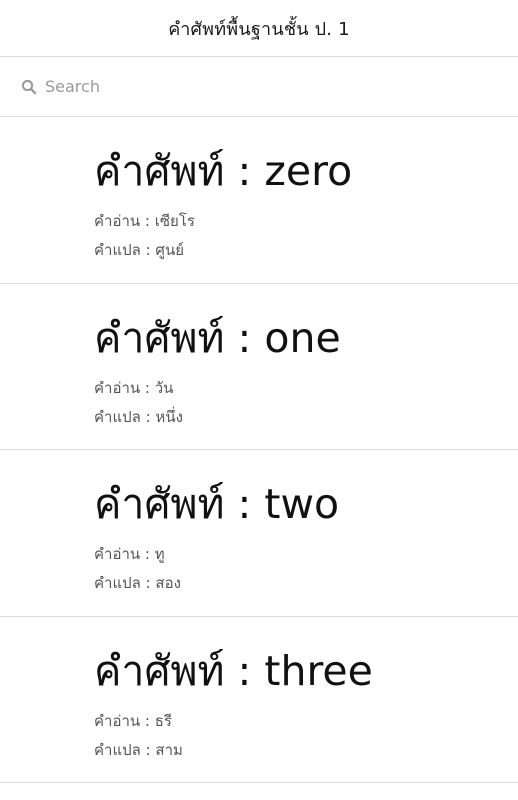 The height and width of the screenshot is (800, 518). I want to click on app-header: คำศัพท์พื้นฐานชั้น ป. 1, so click(259, 28).